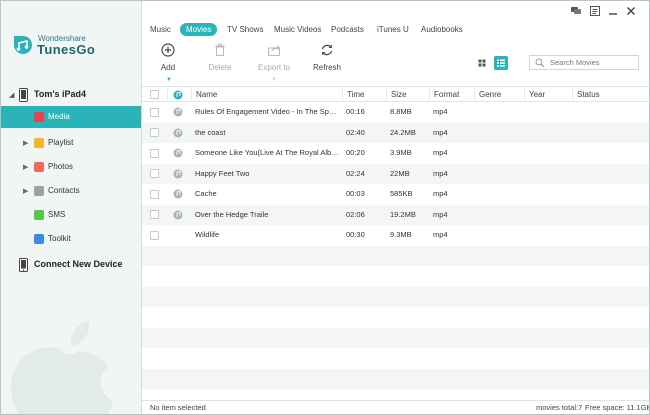  Describe the element at coordinates (60, 94) in the screenshot. I see `device-label: Tom's iPad4` at that location.